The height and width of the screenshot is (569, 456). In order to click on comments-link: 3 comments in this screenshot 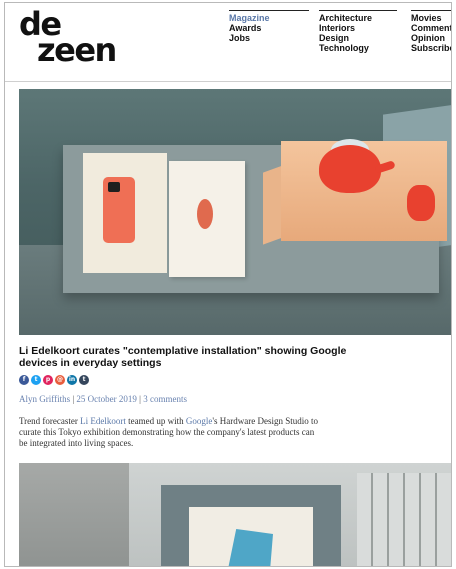, I will do `click(165, 399)`.